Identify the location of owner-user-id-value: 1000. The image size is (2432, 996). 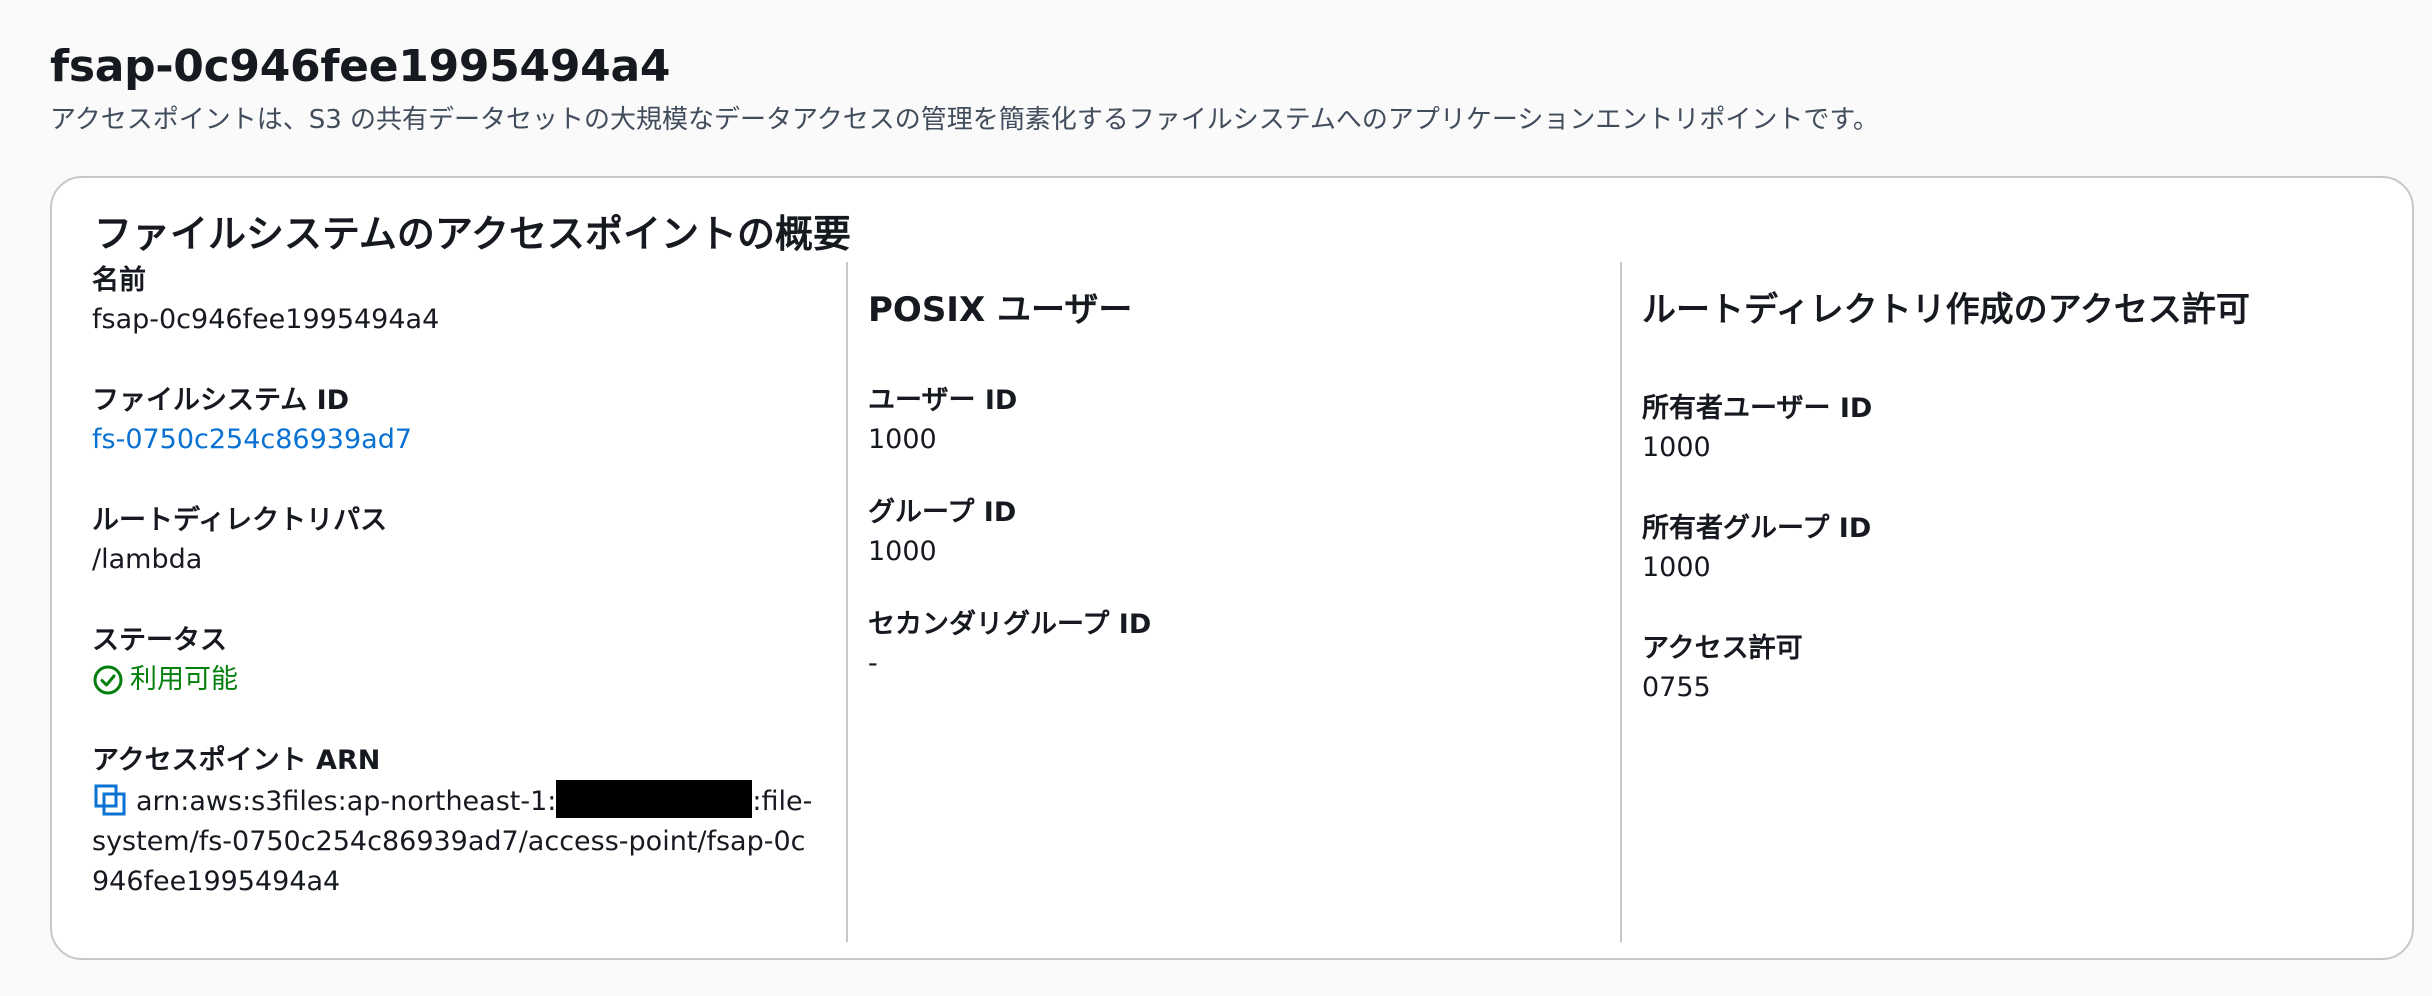
(1676, 447).